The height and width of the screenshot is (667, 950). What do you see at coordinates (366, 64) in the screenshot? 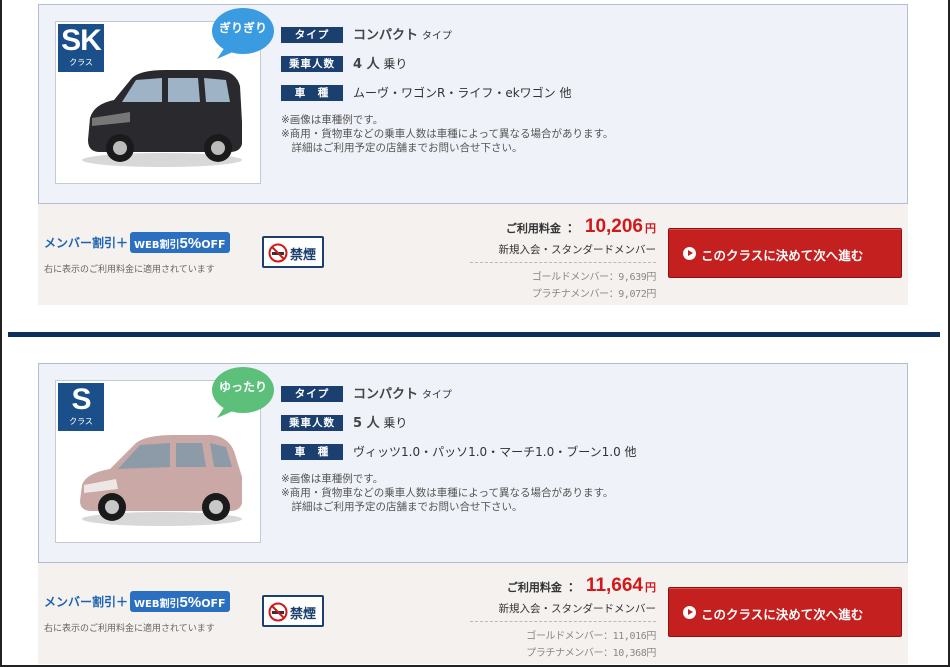
I see `capacity-value: 4 人` at bounding box center [366, 64].